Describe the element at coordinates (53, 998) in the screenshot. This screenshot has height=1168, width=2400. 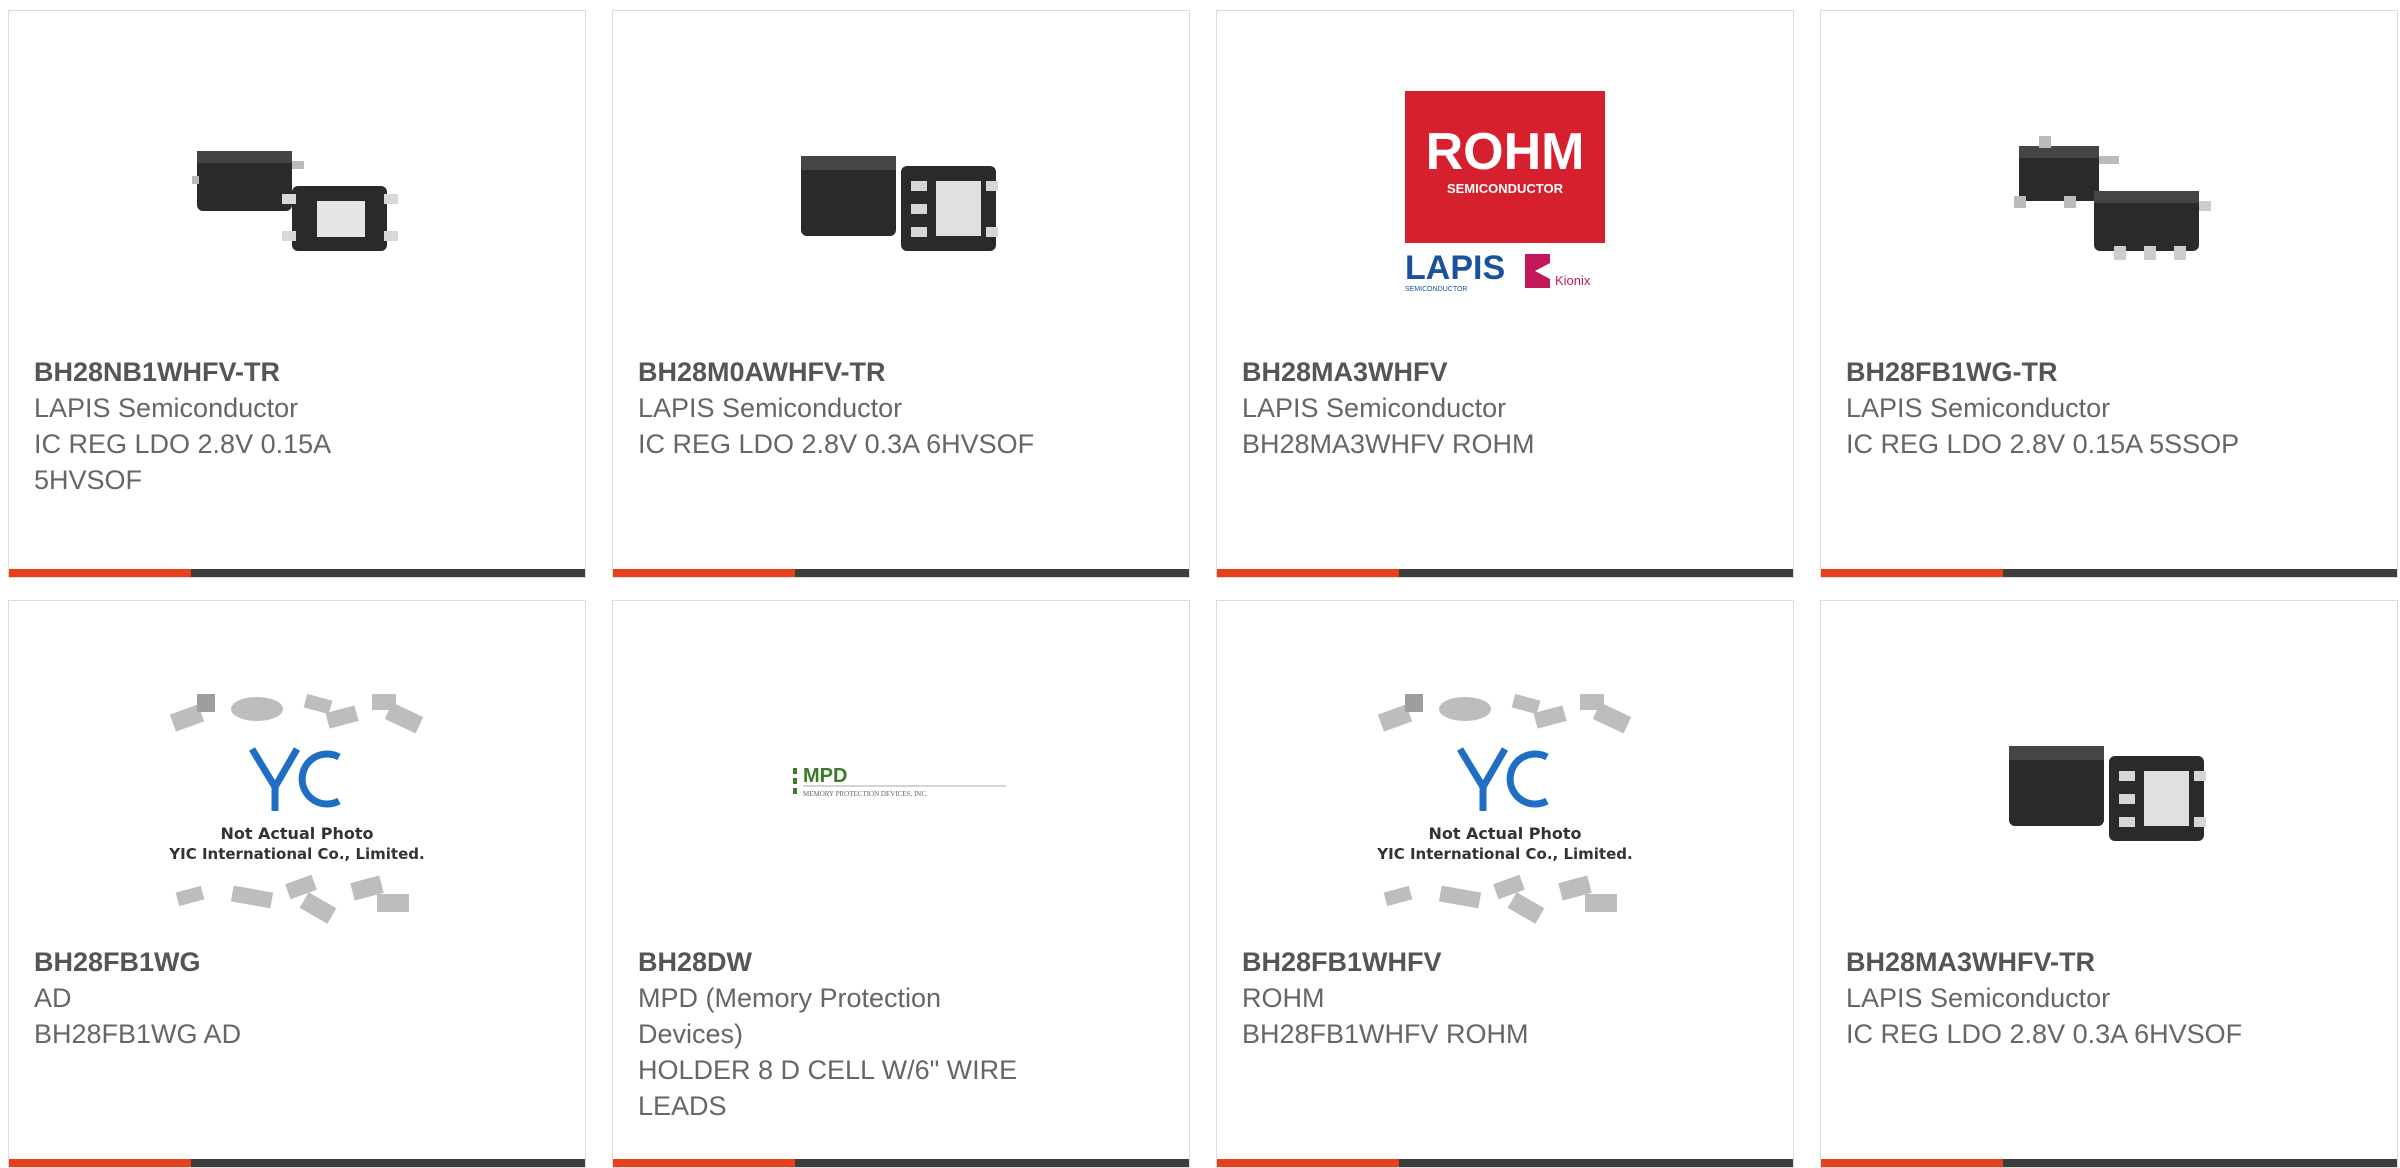
I see `manufacturer: AD` at that location.